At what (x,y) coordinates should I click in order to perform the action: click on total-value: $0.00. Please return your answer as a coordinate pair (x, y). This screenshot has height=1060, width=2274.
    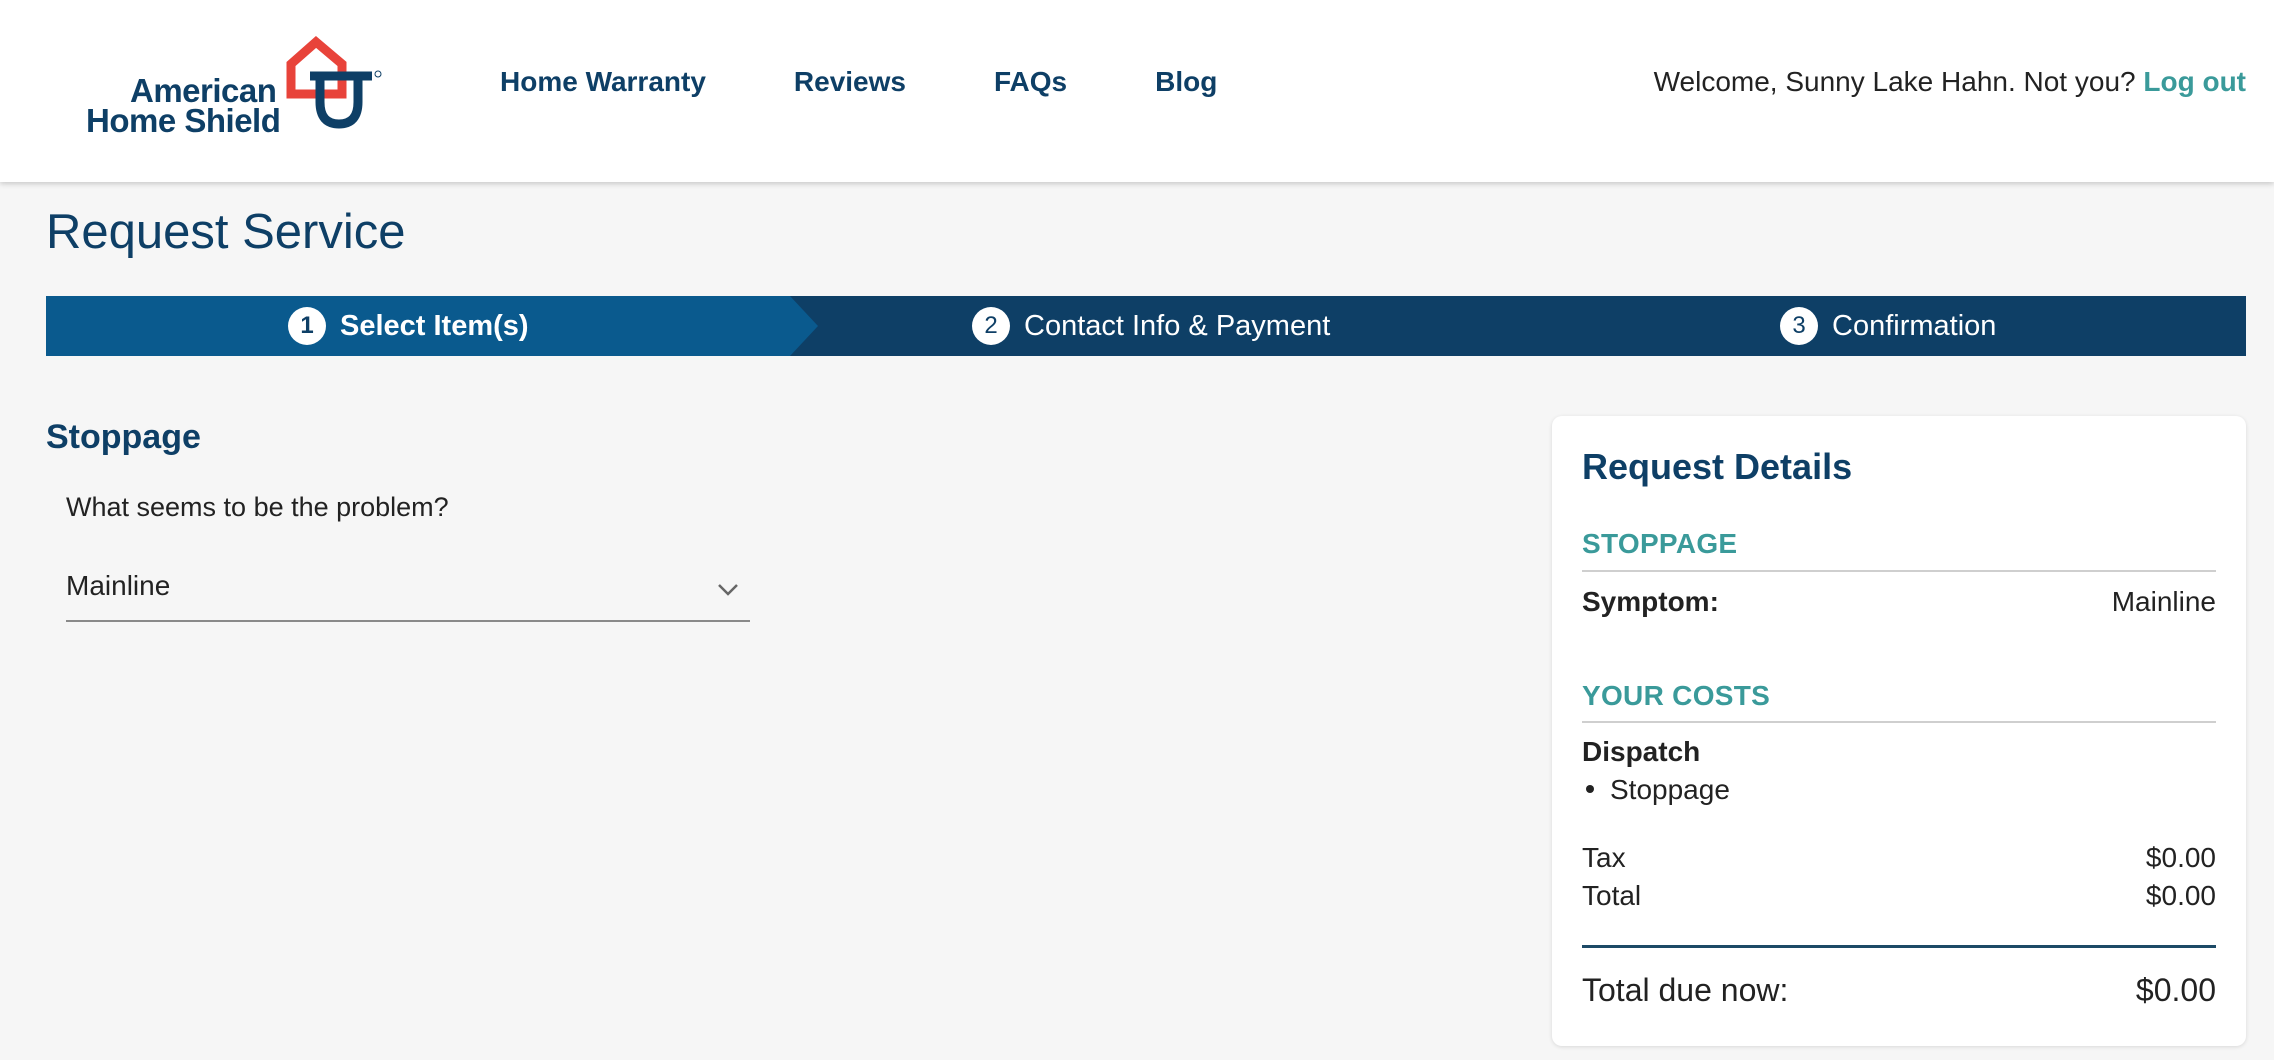
    Looking at the image, I should click on (2180, 895).